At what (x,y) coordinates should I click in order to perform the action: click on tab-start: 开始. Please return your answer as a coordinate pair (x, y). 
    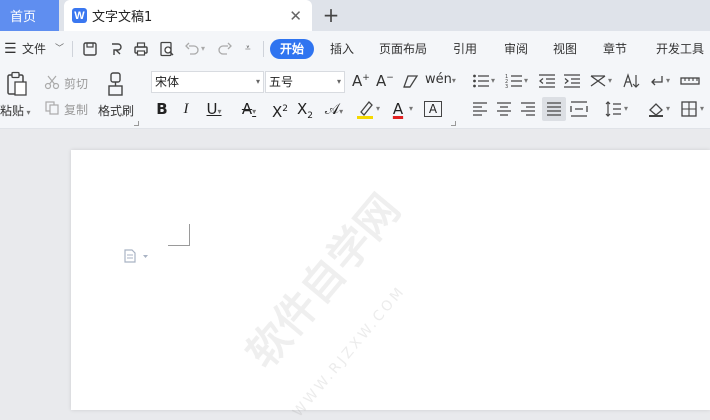
    Looking at the image, I should click on (292, 49).